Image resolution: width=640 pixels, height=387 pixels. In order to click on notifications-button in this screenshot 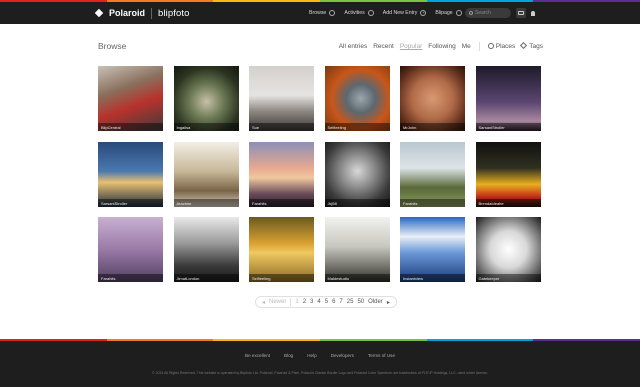, I will do `click(533, 13)`.